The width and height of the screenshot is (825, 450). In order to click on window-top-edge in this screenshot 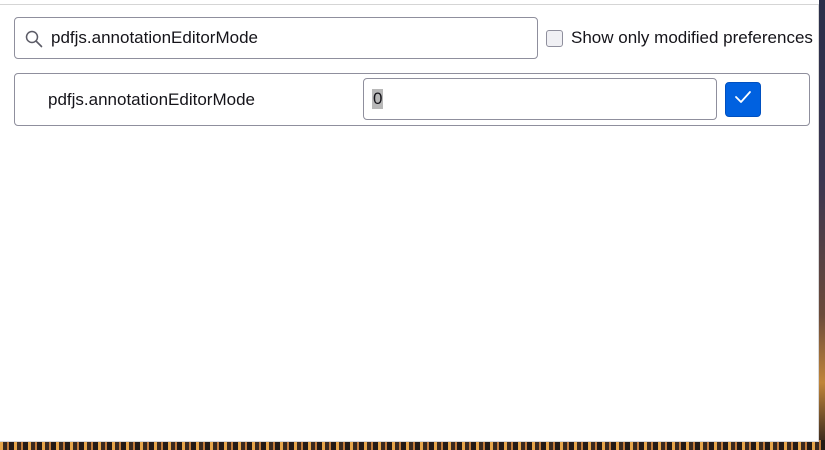, I will do `click(409, 2)`.